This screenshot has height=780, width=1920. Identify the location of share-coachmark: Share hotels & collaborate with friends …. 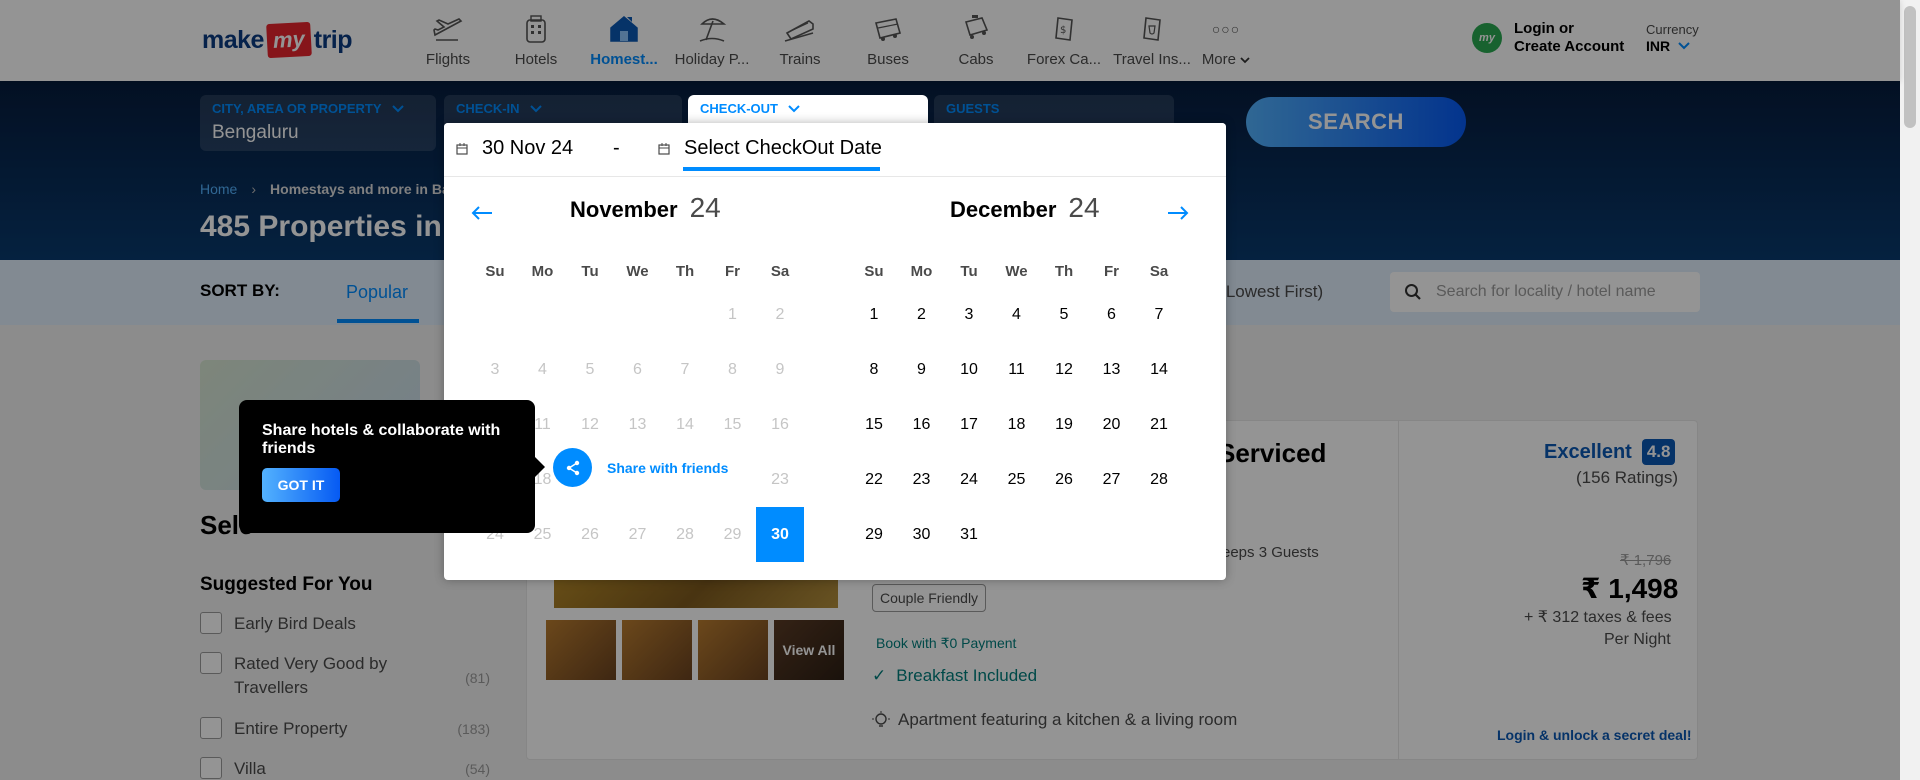
(392, 466).